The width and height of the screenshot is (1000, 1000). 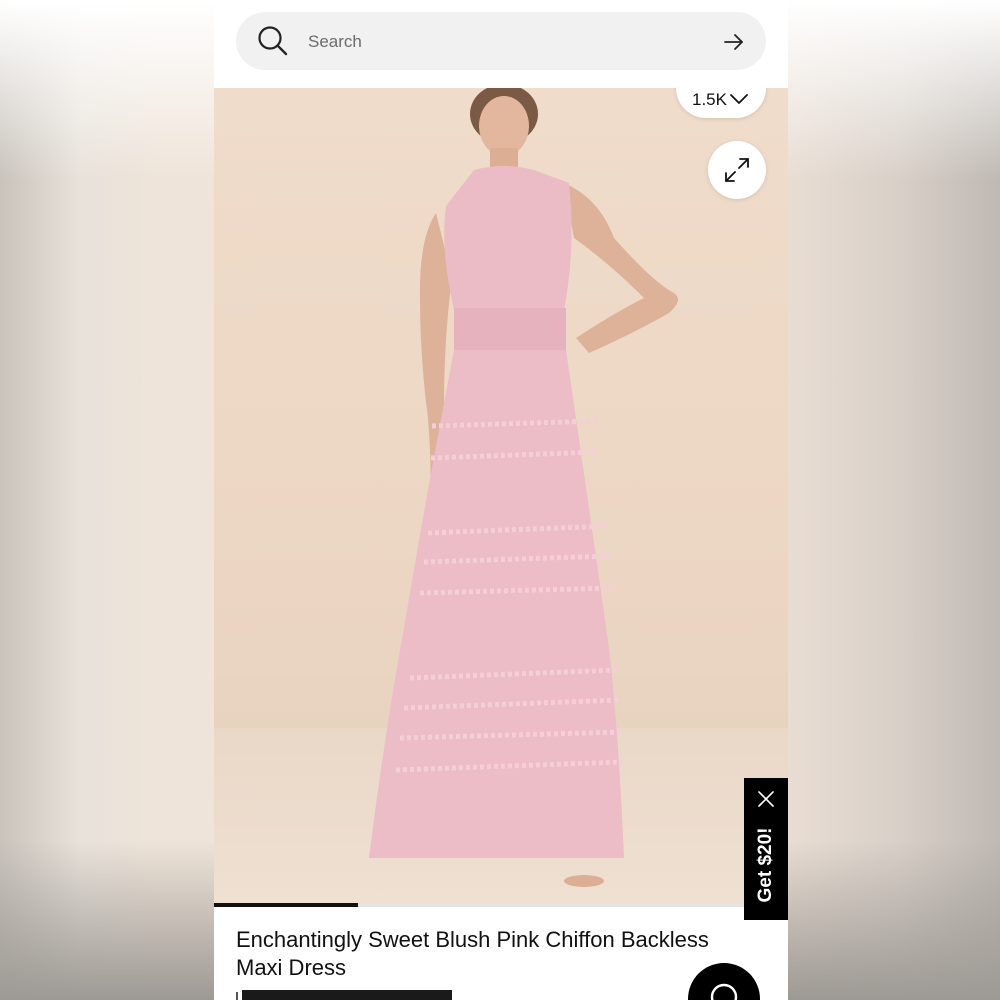 I want to click on expand-icon, so click(x=737, y=170).